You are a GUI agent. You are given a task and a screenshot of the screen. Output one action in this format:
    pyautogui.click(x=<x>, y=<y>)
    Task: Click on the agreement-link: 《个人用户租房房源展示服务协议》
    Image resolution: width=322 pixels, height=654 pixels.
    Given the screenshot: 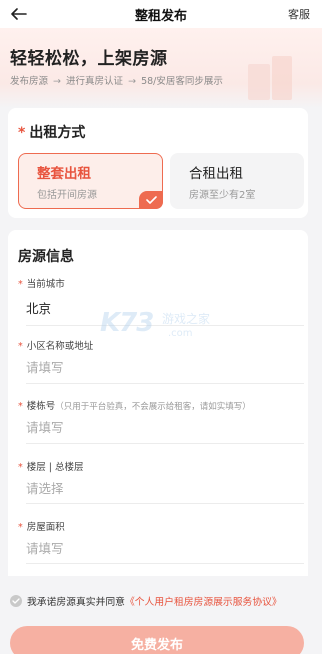 What is the action you would take?
    pyautogui.click(x=203, y=601)
    